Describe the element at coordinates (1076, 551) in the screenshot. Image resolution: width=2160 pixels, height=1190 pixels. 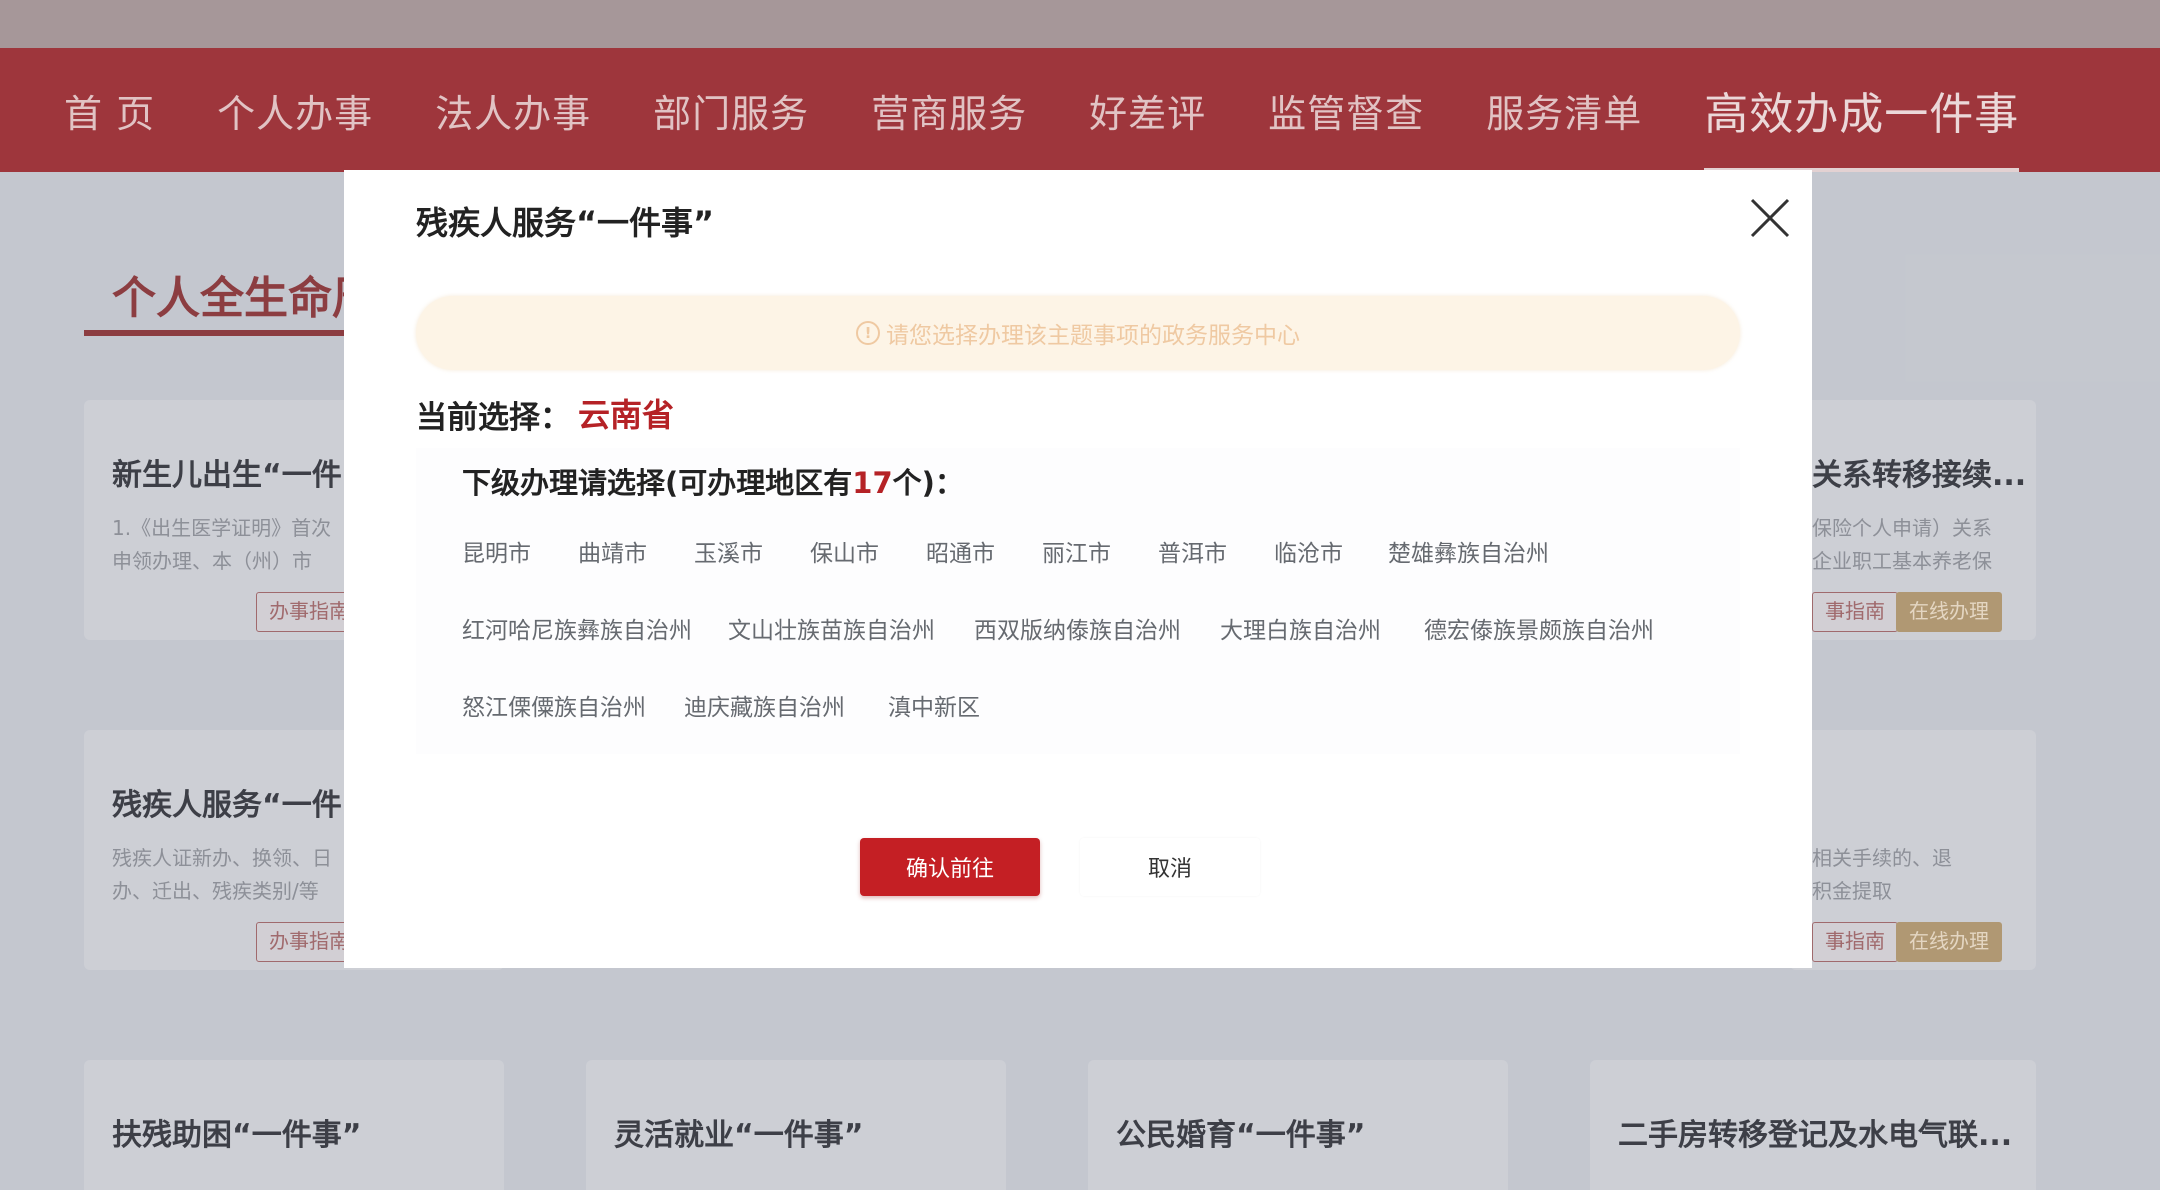
I see `region-option: 丽江市` at that location.